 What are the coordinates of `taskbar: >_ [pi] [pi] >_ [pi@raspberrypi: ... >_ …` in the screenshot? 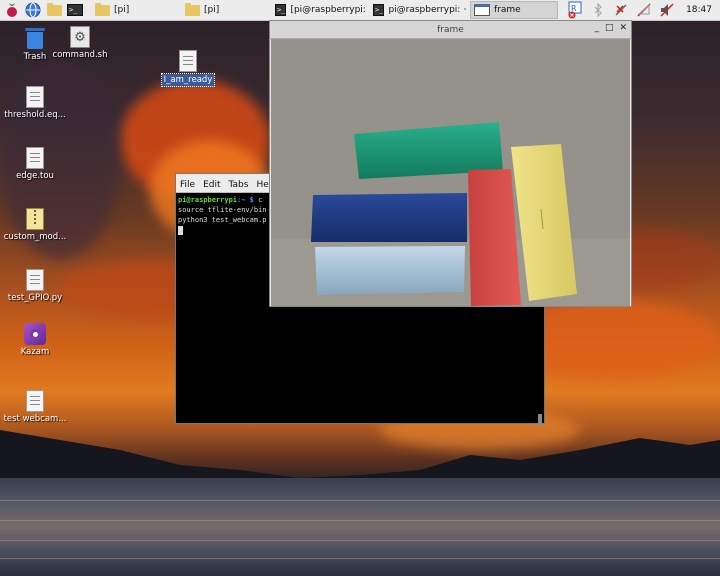 It's located at (360, 10).